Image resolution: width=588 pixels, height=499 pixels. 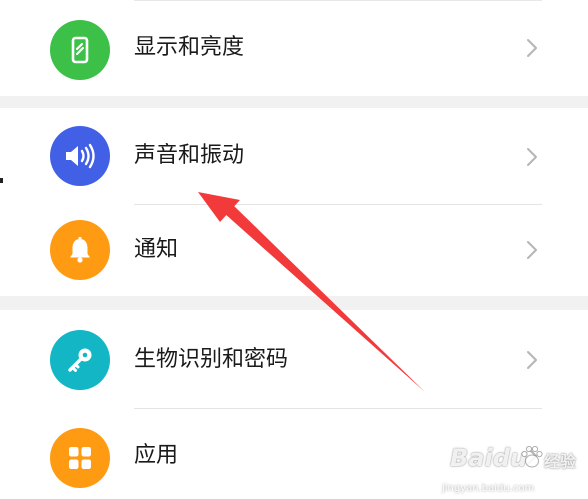 I want to click on apps-icon-circle, so click(x=80, y=458).